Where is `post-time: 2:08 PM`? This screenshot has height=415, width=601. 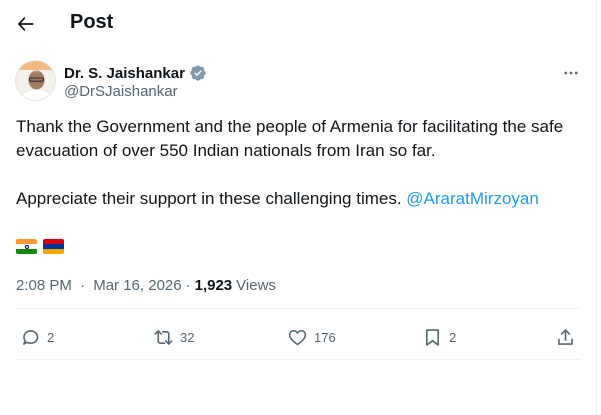
post-time: 2:08 PM is located at coordinates (44, 285).